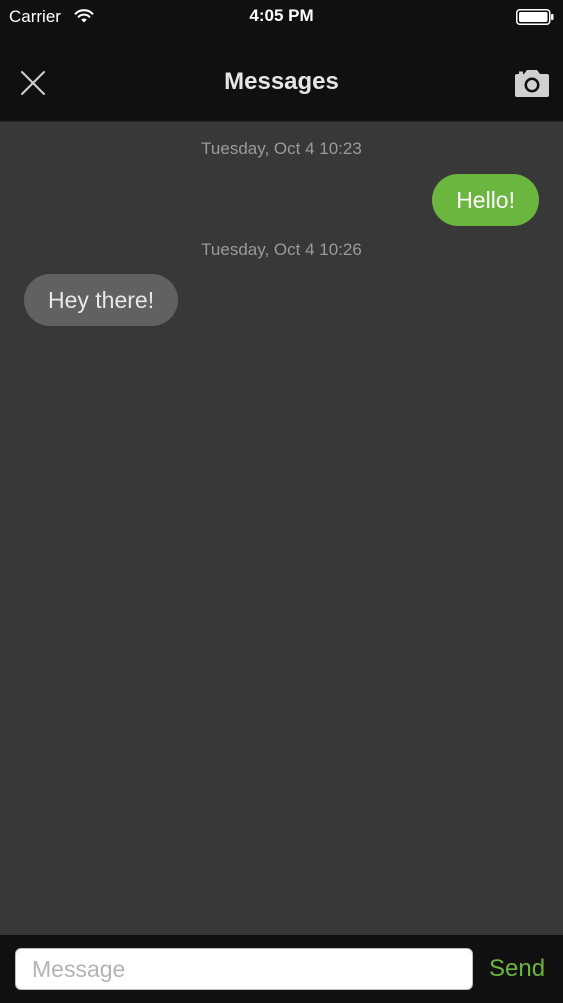 Image resolution: width=563 pixels, height=1003 pixels. I want to click on top-bar: Carrier 4:05 PM Messages, so click(281, 61).